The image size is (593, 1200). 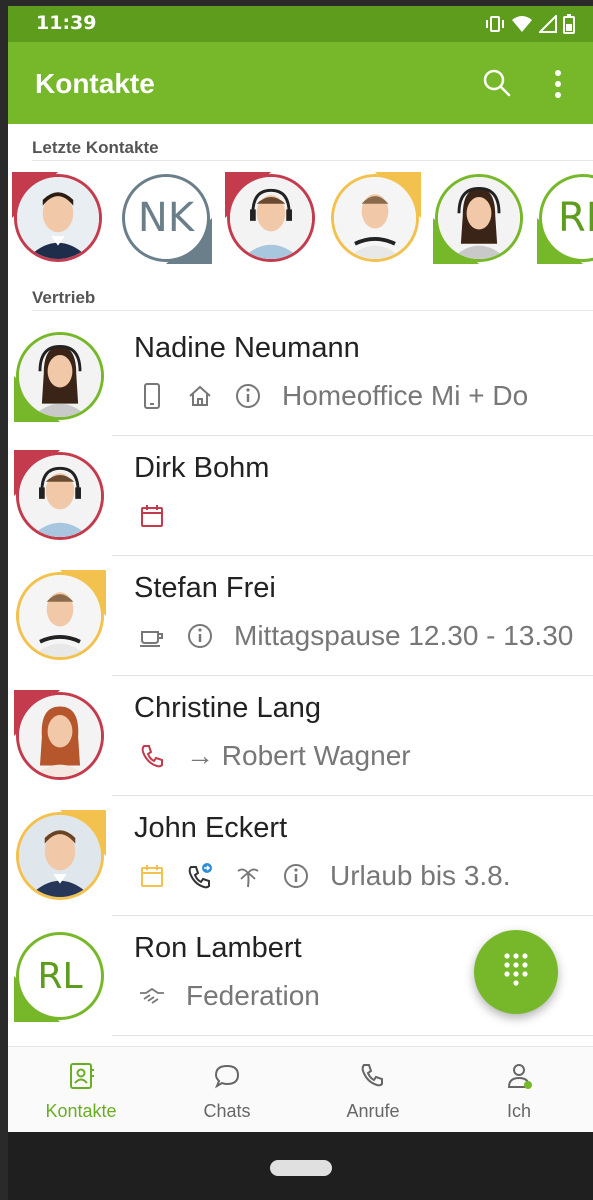 What do you see at coordinates (202, 468) in the screenshot?
I see `contact-name: Dirk Bohm` at bounding box center [202, 468].